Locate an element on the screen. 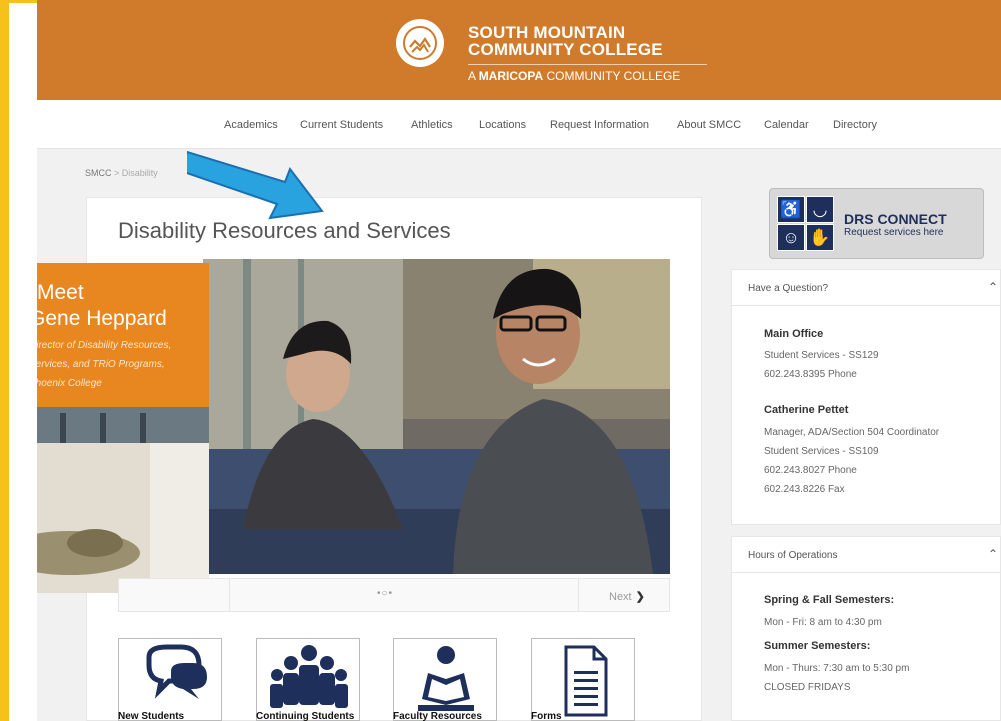  slider-nav: •○• Next ❯ is located at coordinates (394, 595).